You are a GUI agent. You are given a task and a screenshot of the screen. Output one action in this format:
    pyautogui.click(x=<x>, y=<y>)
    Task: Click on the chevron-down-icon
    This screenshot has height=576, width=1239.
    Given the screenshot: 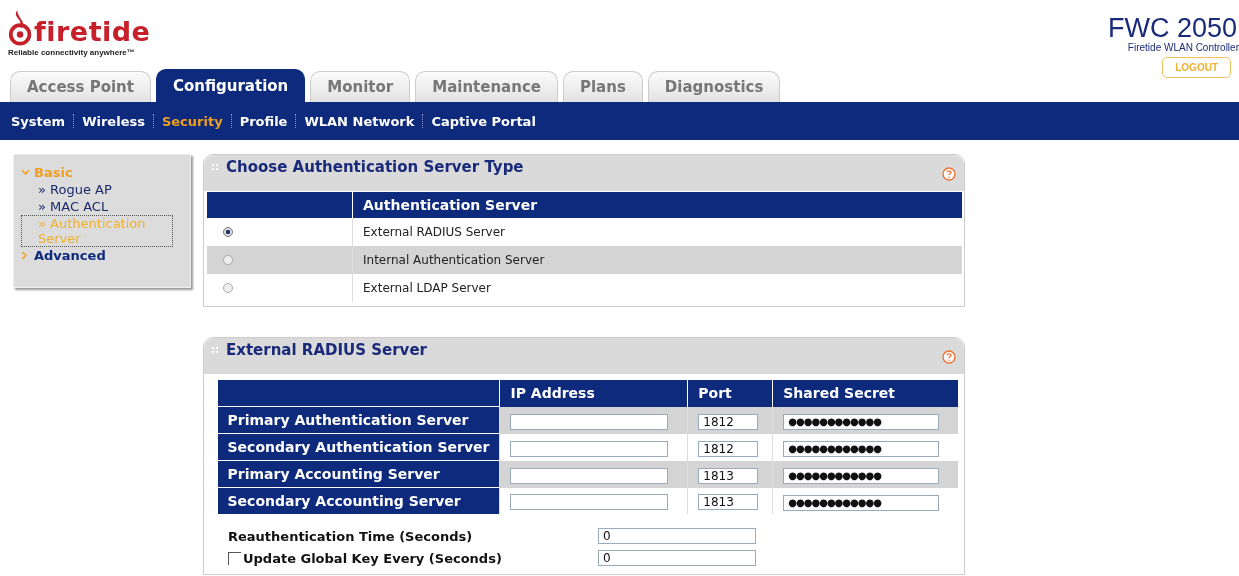 What is the action you would take?
    pyautogui.click(x=25, y=172)
    